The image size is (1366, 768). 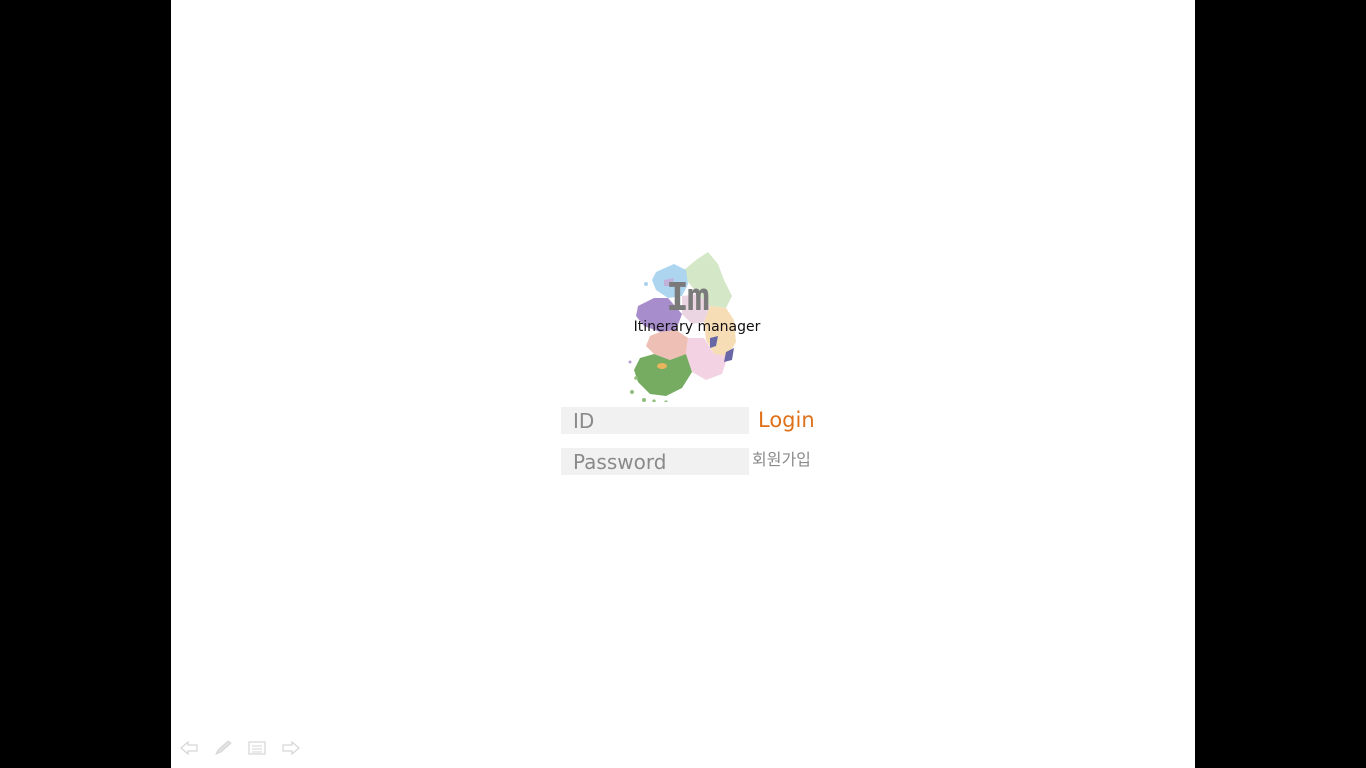 What do you see at coordinates (240, 748) in the screenshot?
I see `slideshow-controls` at bounding box center [240, 748].